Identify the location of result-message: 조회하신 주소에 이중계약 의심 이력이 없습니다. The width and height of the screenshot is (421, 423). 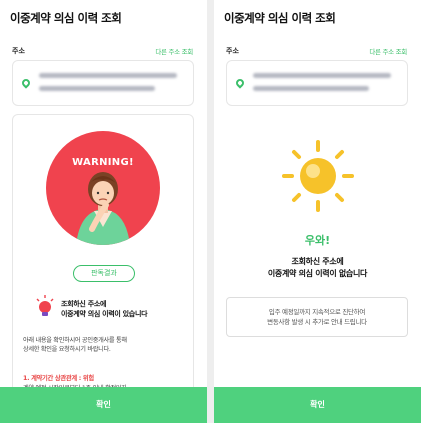
(317, 268).